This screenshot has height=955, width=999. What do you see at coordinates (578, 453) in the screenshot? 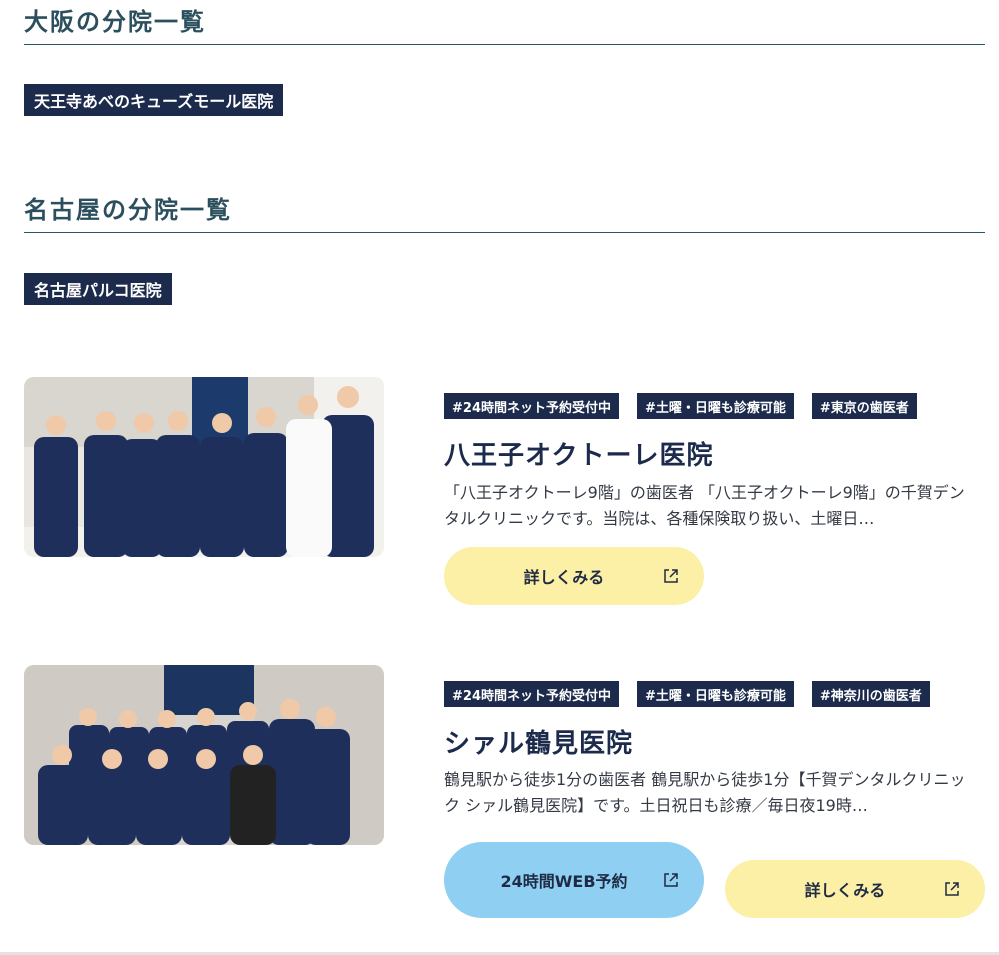
I see `clinic-name-hachioji: 八王子オクトーレ医院` at bounding box center [578, 453].